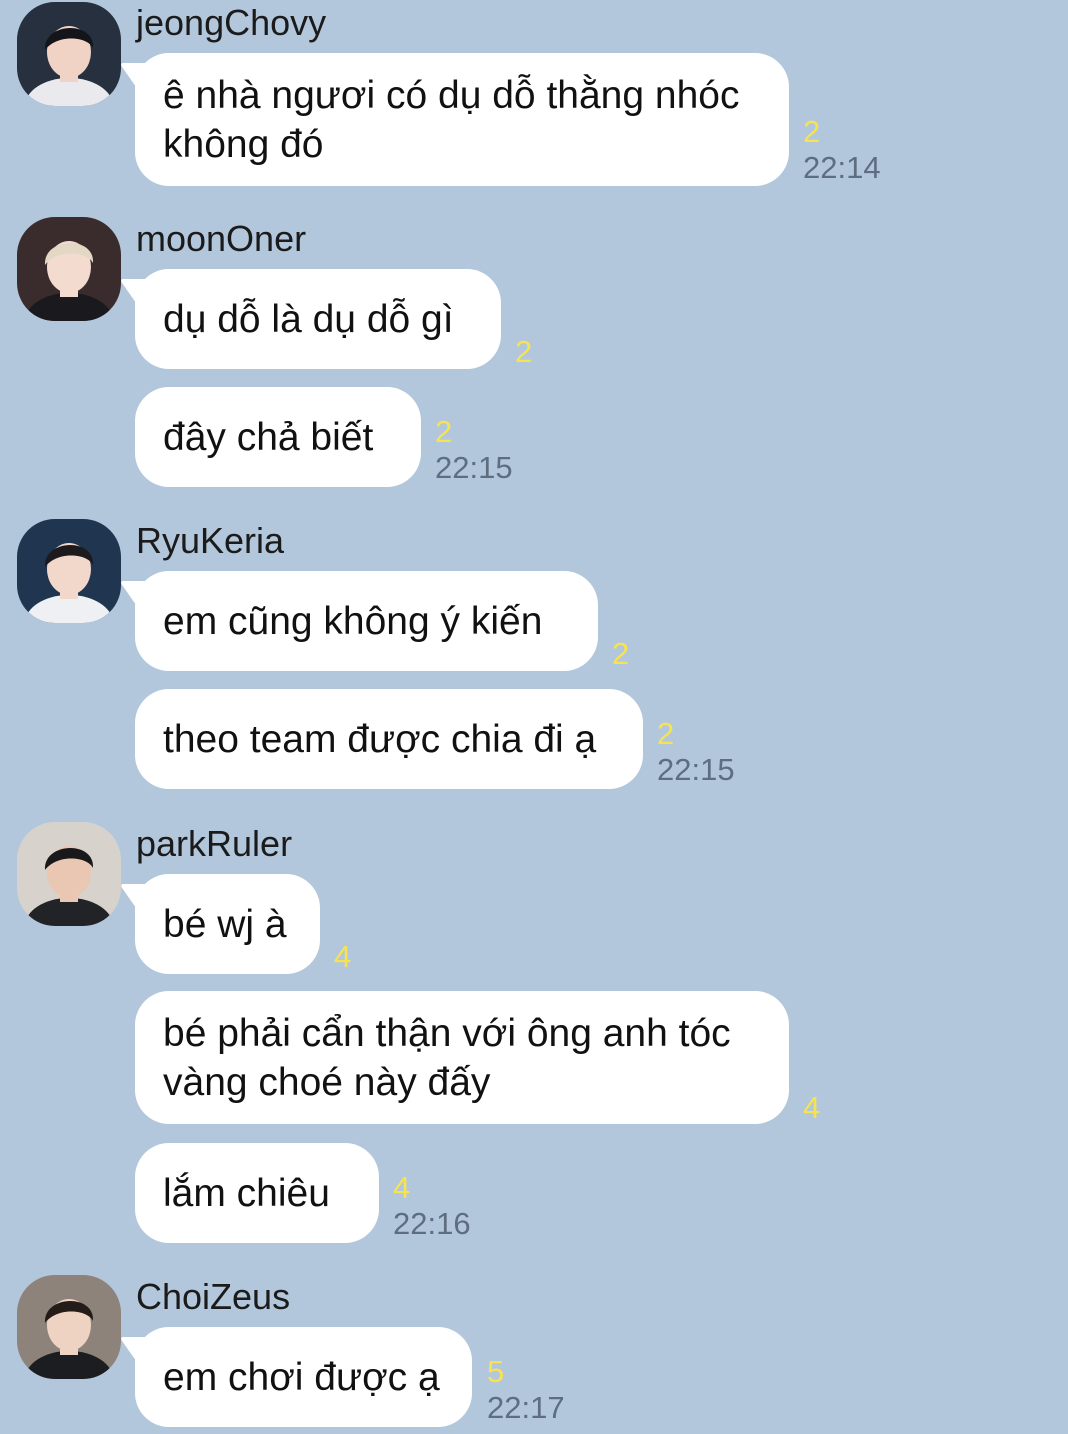 Image resolution: width=1068 pixels, height=1434 pixels. I want to click on timestamp: 22:17, so click(526, 1407).